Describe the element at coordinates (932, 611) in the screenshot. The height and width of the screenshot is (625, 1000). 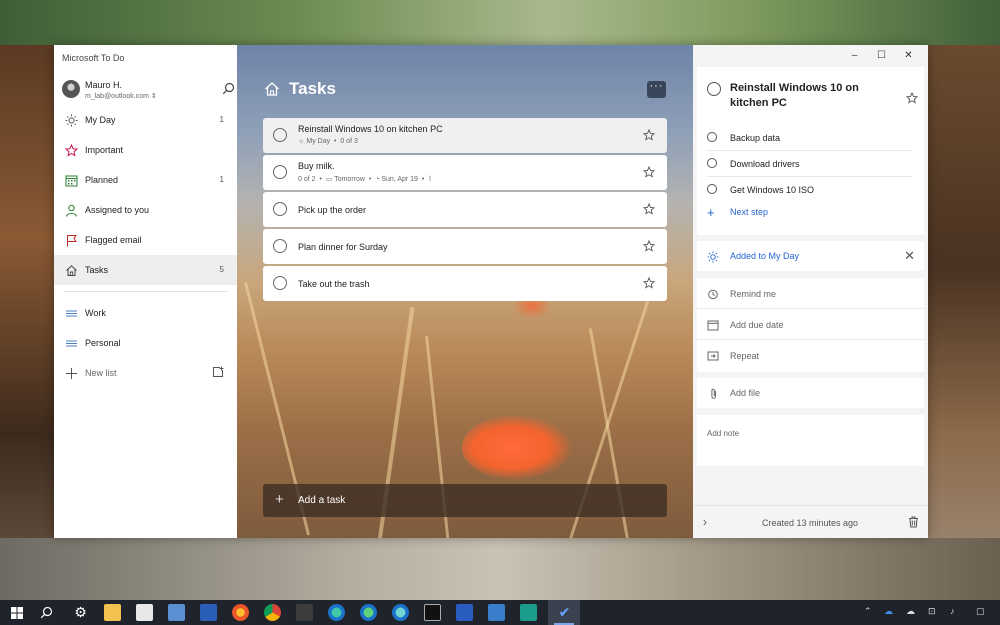
I see `network-icon: ⊡` at that location.